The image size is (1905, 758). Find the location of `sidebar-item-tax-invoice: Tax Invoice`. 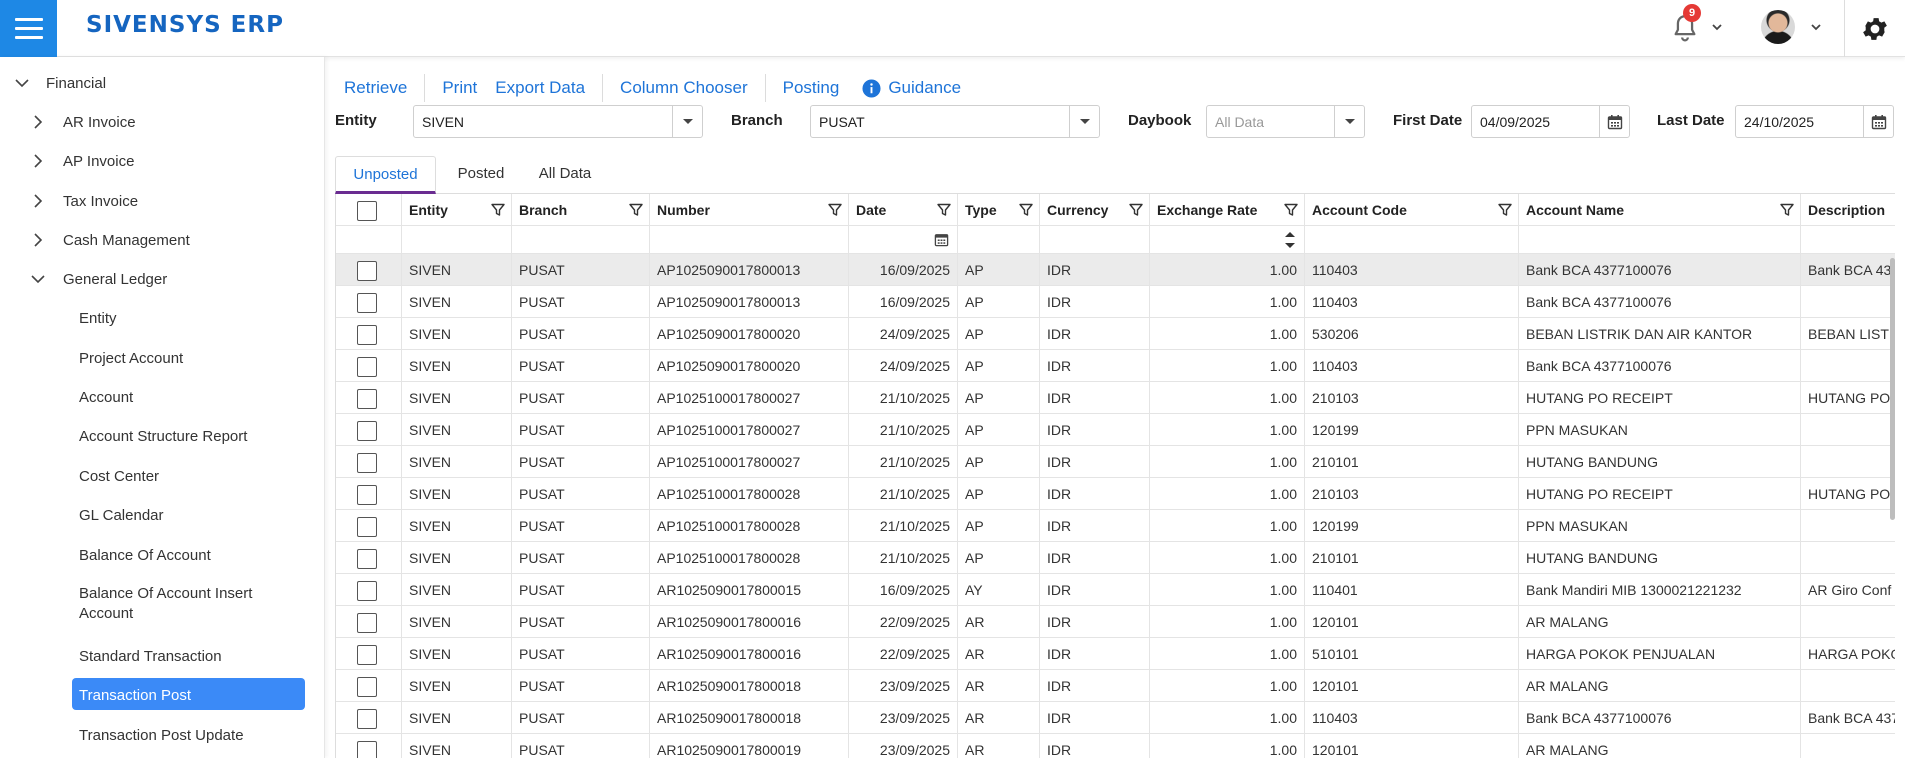

sidebar-item-tax-invoice: Tax Invoice is located at coordinates (162, 202).